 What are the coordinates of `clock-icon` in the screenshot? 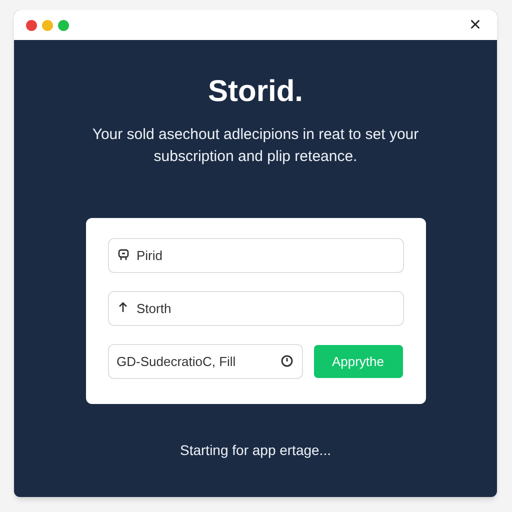 It's located at (286, 361).